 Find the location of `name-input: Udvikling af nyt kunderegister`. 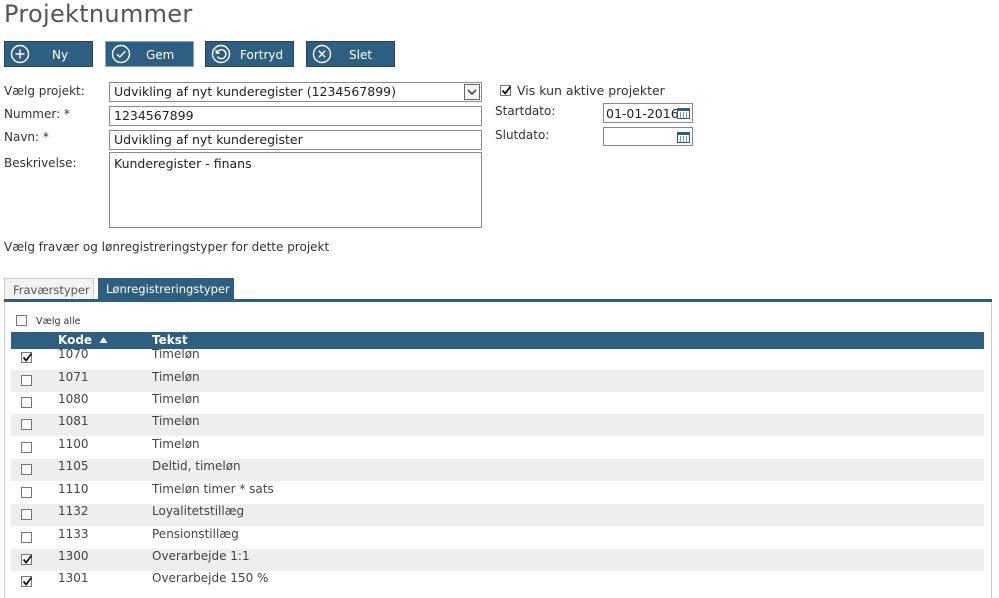

name-input: Udvikling af nyt kunderegister is located at coordinates (295, 140).